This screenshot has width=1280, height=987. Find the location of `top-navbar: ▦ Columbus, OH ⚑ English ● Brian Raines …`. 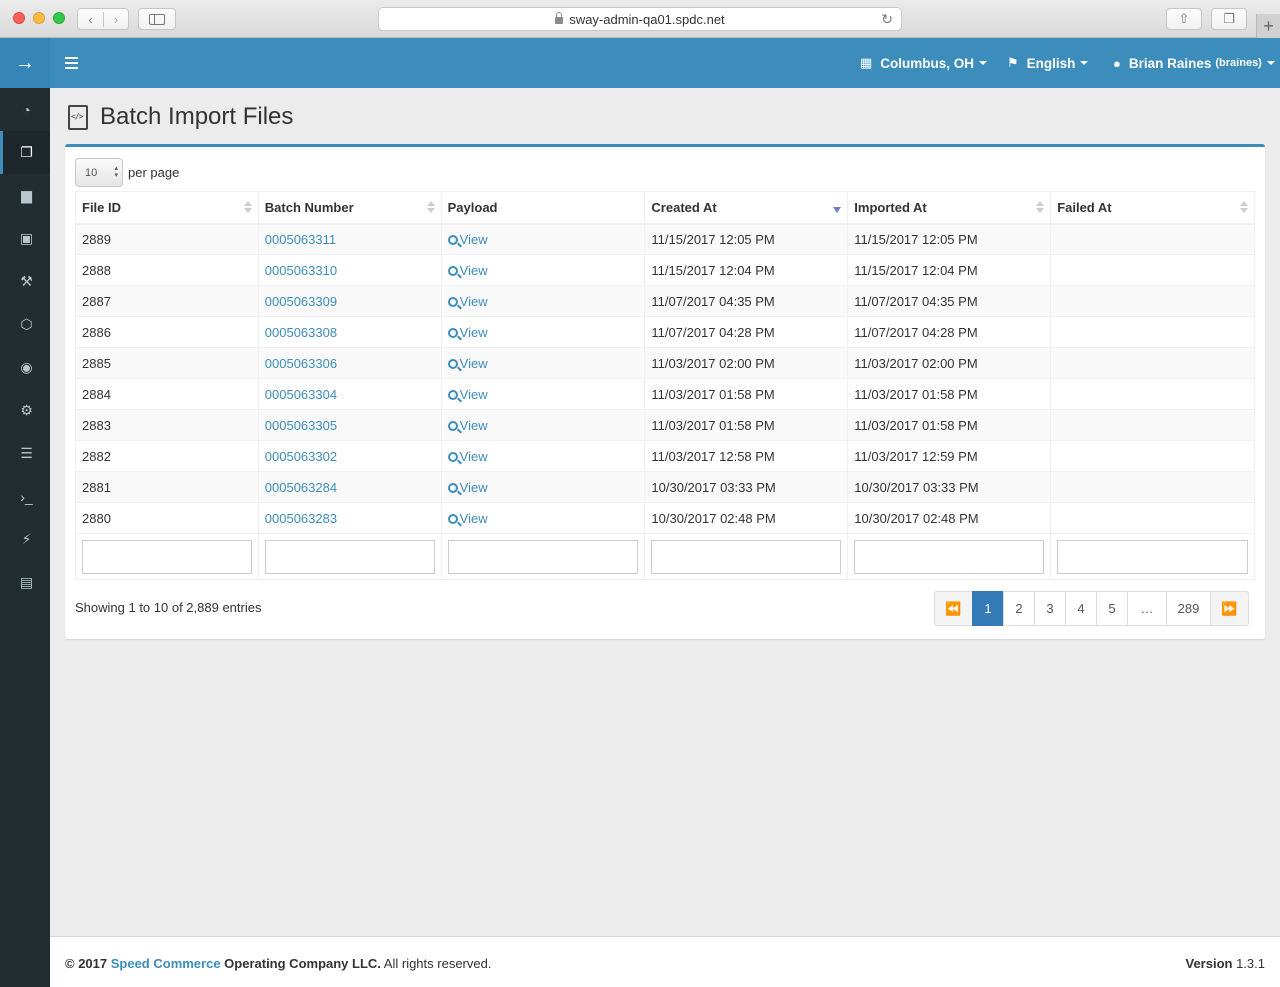

top-navbar: ▦ Columbus, OH ⚑ English ● Brian Raines … is located at coordinates (665, 63).